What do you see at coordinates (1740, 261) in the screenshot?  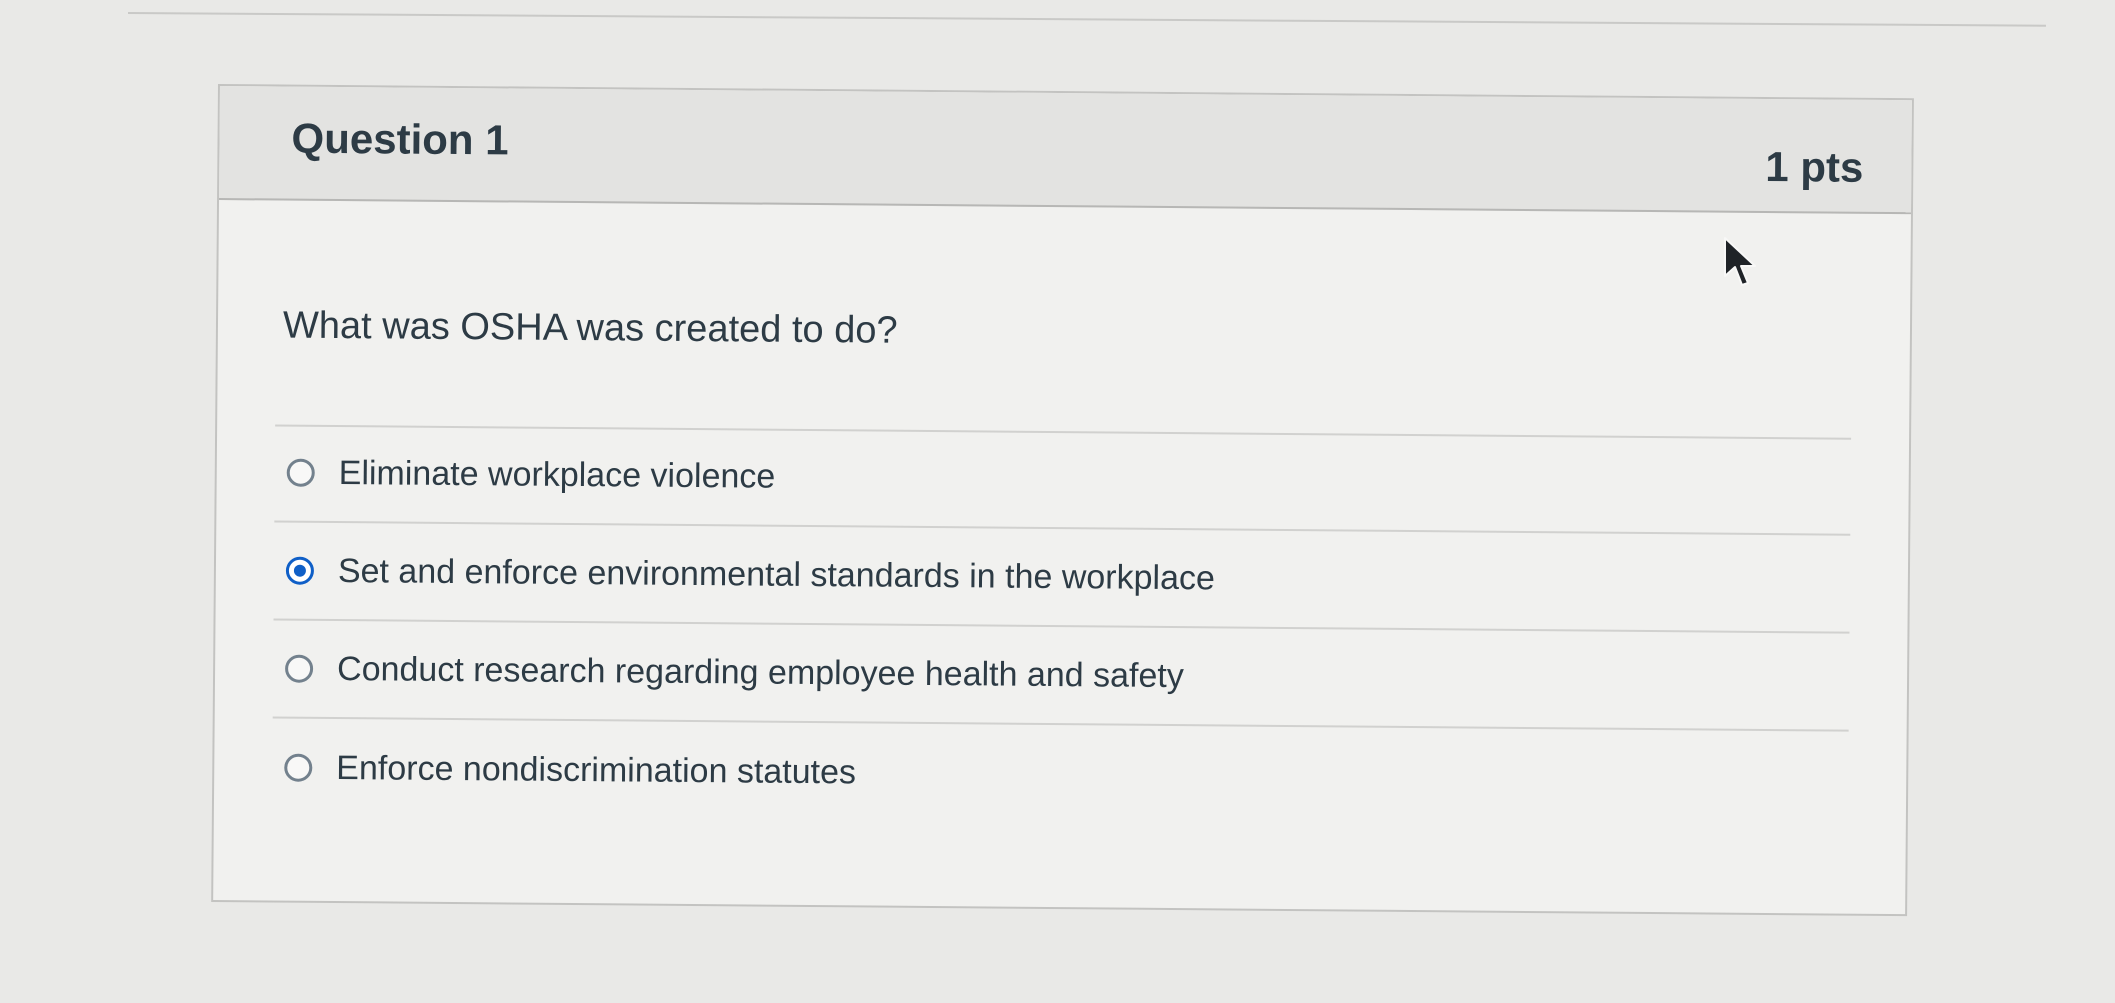 I see `mouse-pointer-icon` at bounding box center [1740, 261].